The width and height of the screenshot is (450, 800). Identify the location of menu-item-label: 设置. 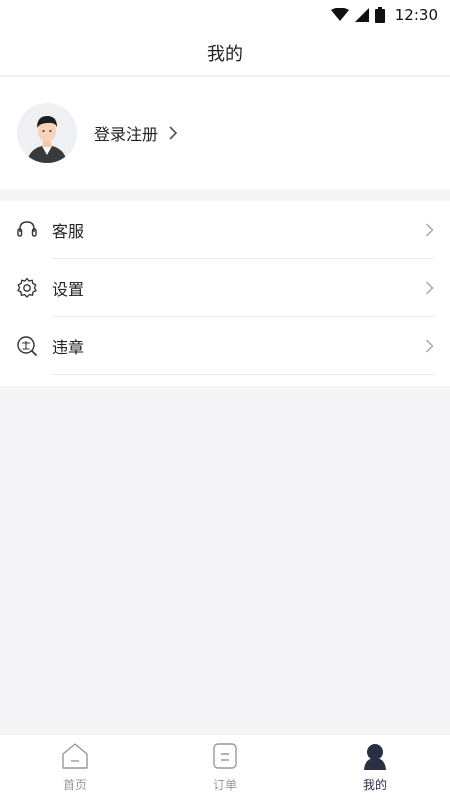
(68, 289).